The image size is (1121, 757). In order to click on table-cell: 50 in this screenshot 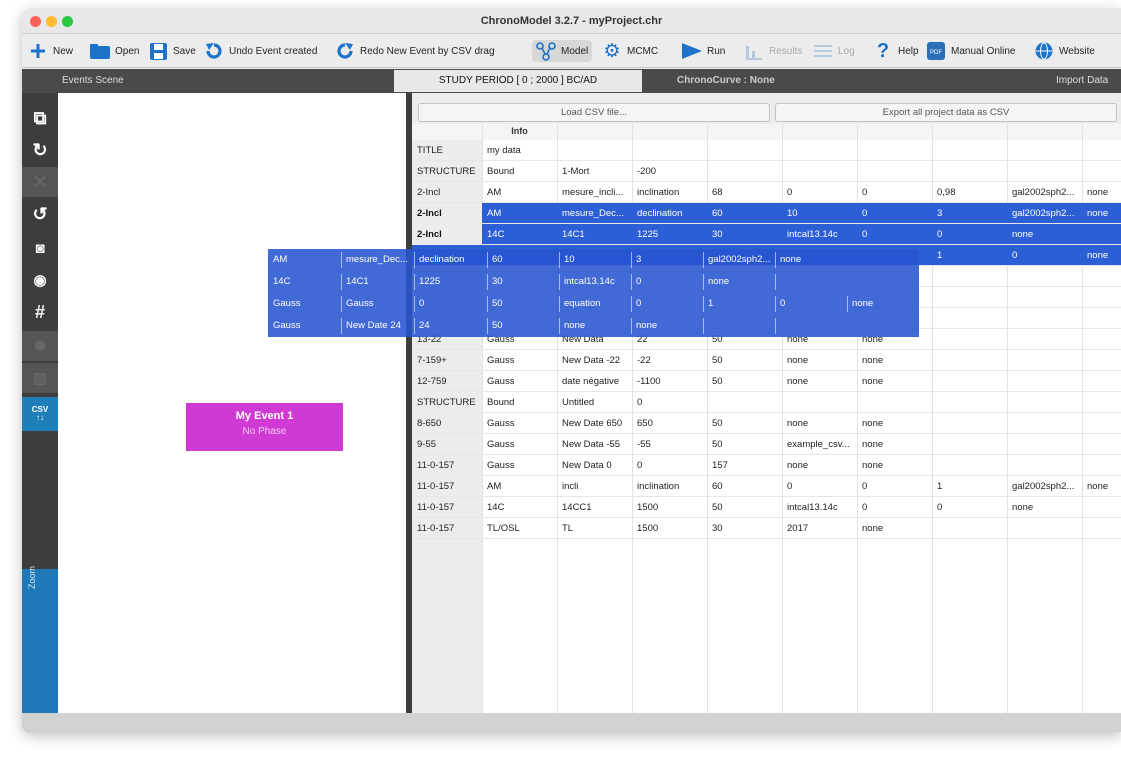, I will do `click(744, 507)`.